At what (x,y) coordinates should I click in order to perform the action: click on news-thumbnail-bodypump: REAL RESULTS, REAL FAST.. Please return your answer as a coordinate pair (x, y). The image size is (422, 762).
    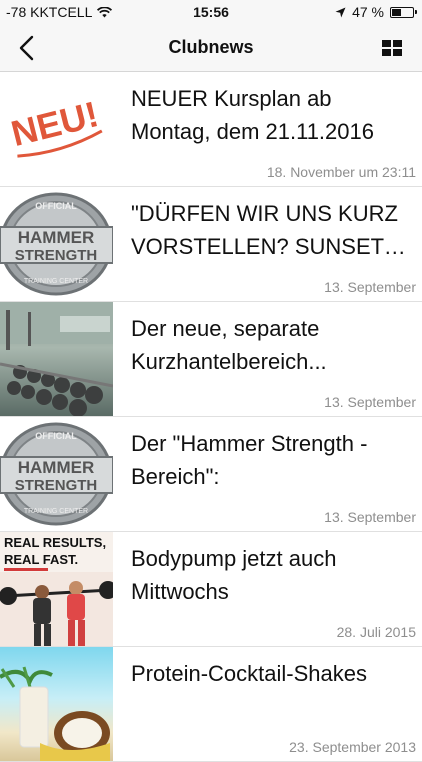
    Looking at the image, I should click on (56, 589).